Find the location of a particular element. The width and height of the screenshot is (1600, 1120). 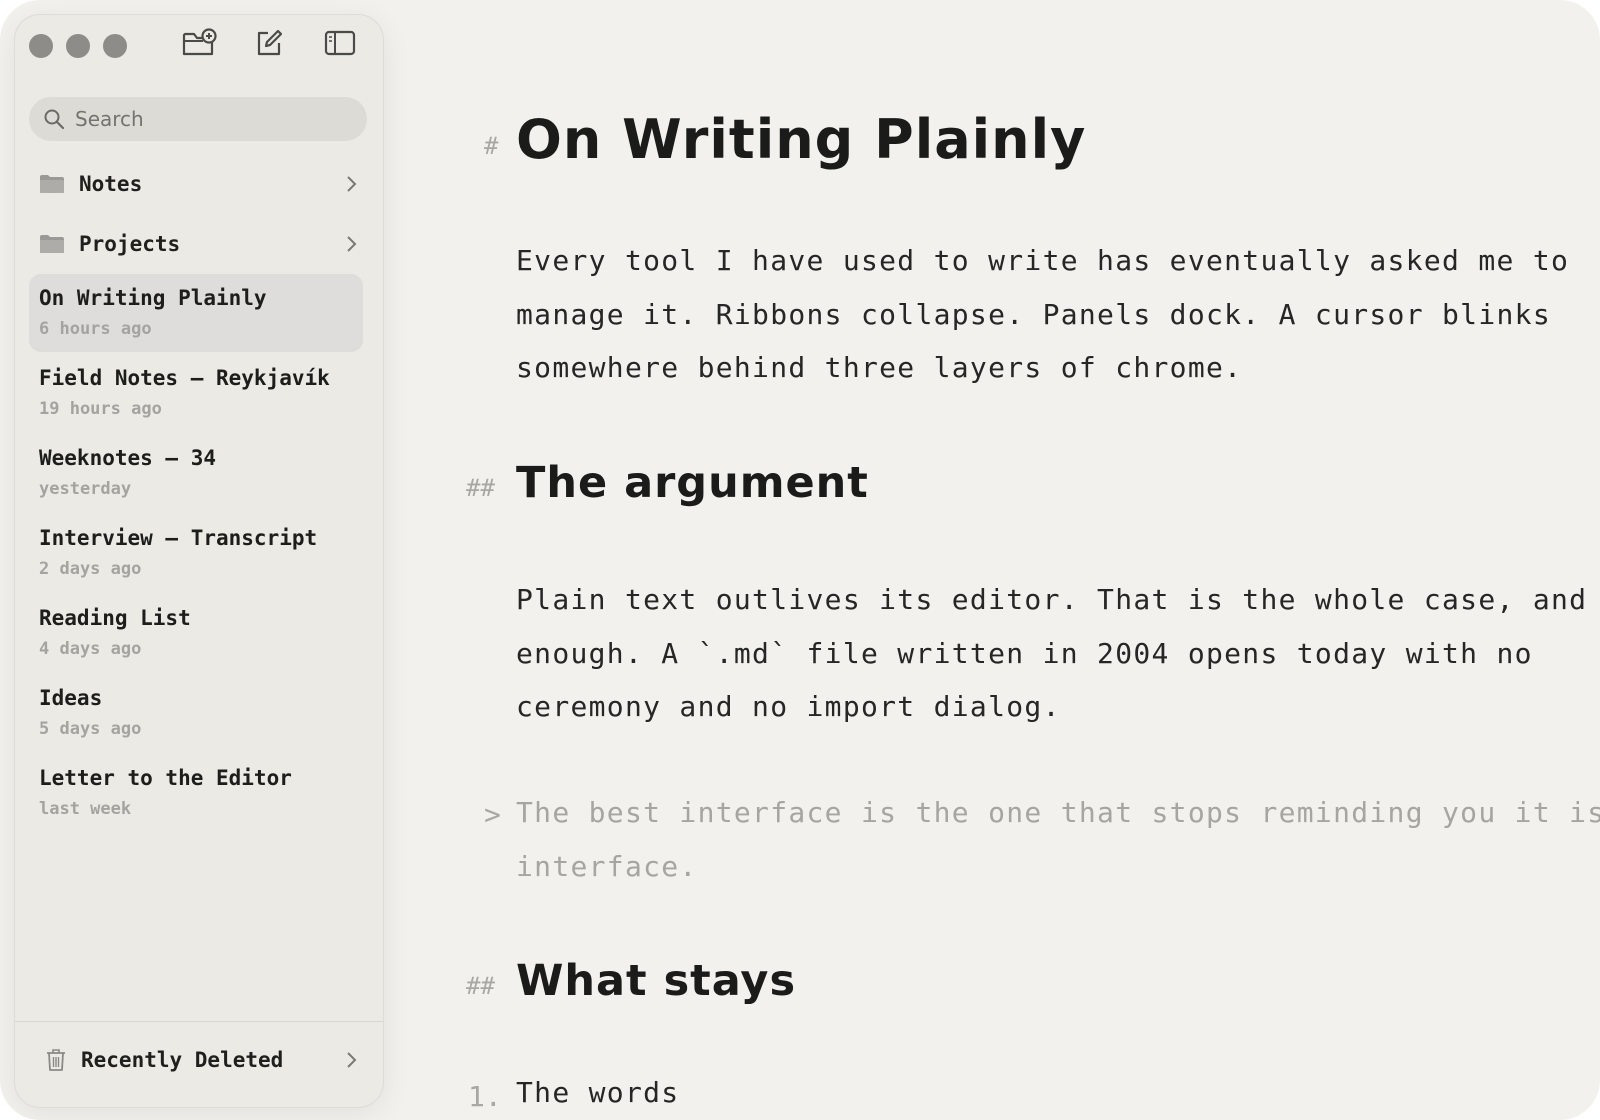

new-folder-icon is located at coordinates (199, 45).